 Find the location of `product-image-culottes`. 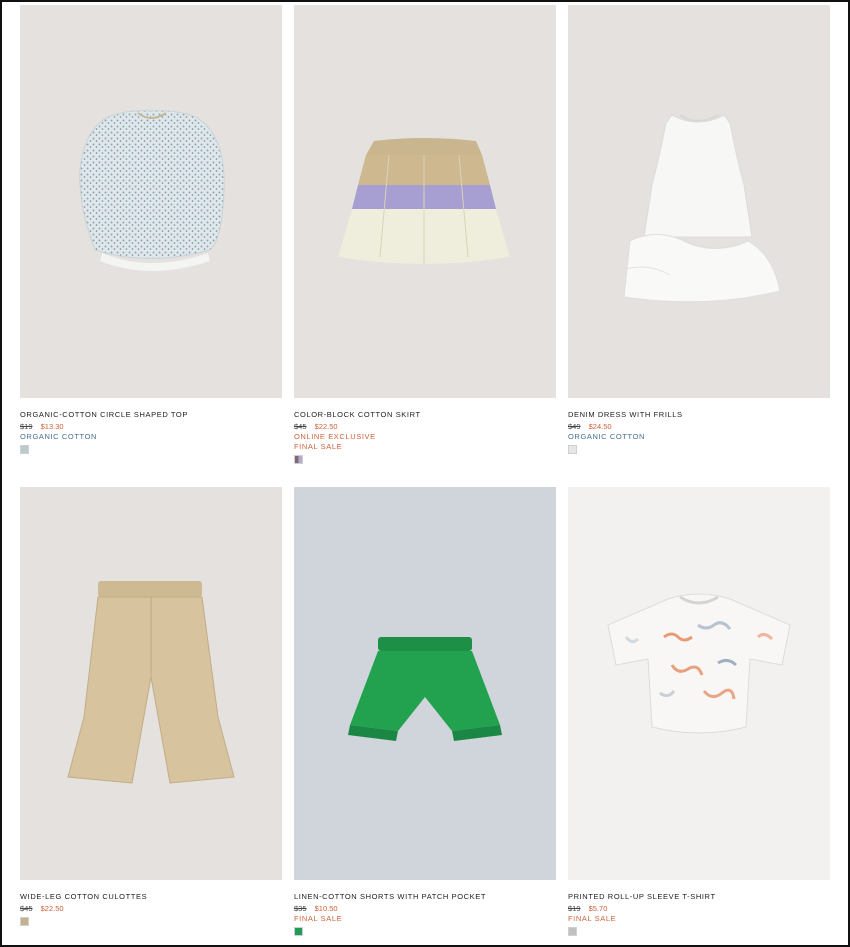

product-image-culottes is located at coordinates (151, 683).